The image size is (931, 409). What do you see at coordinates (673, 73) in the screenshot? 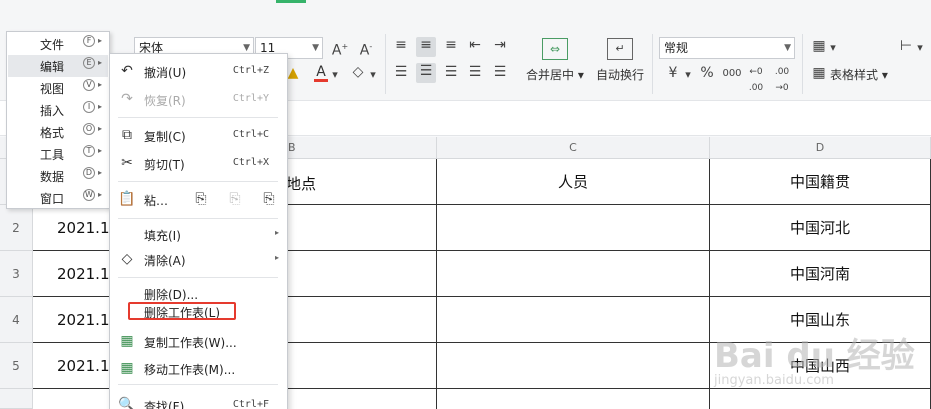
I see `currency-button: ¥` at bounding box center [673, 73].